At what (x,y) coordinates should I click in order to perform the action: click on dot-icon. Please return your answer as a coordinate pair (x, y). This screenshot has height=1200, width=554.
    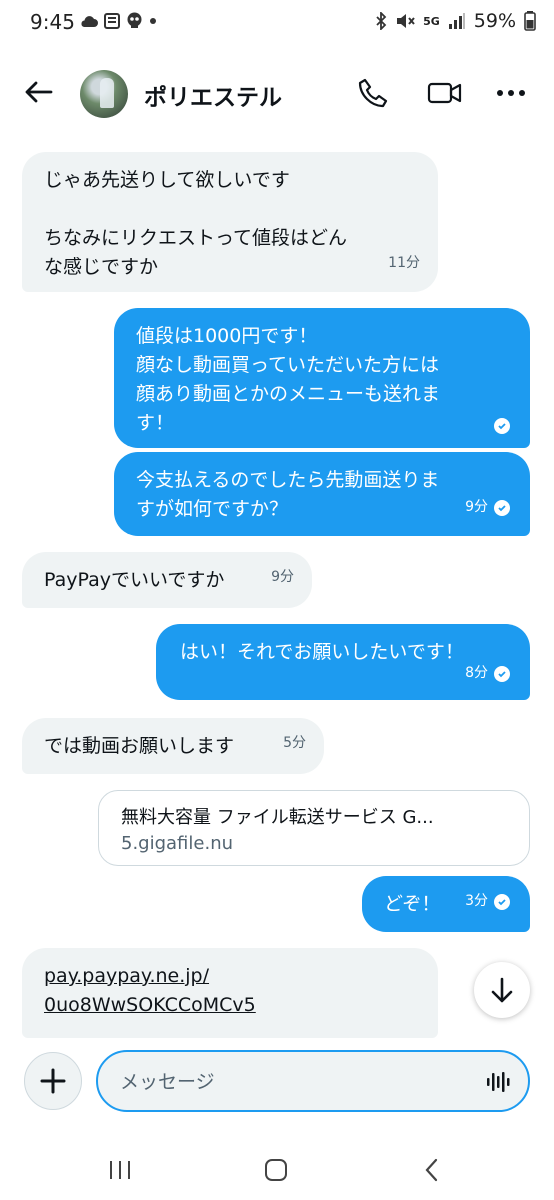
    Looking at the image, I should click on (153, 20).